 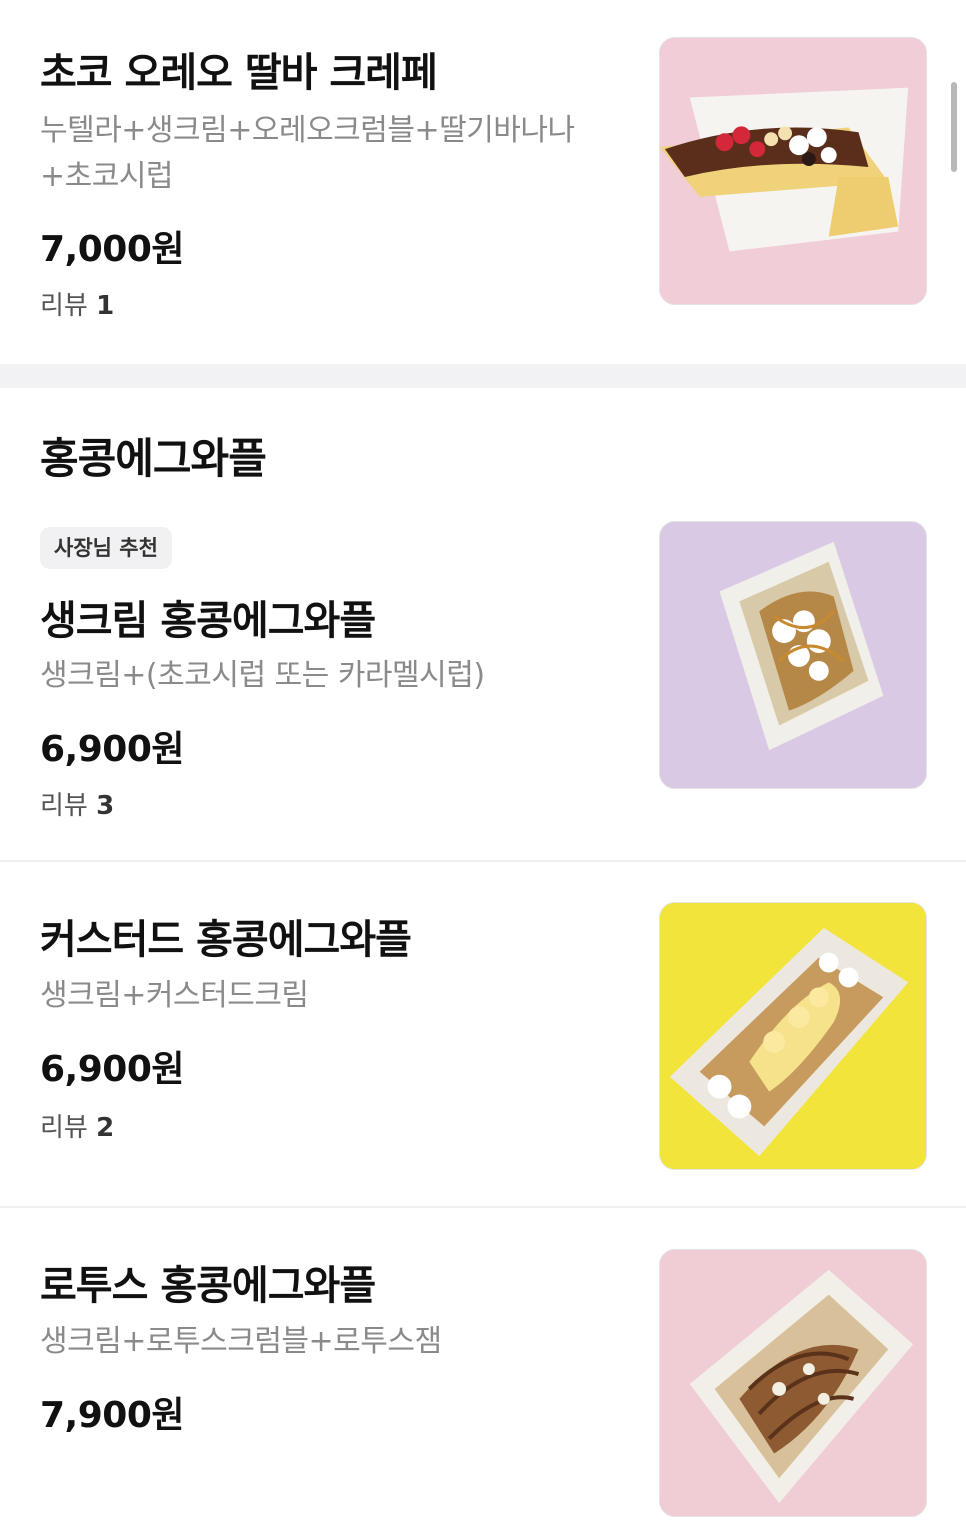 What do you see at coordinates (239, 73) in the screenshot?
I see `menu-item-title: 초코 오레오 딸바 크레페` at bounding box center [239, 73].